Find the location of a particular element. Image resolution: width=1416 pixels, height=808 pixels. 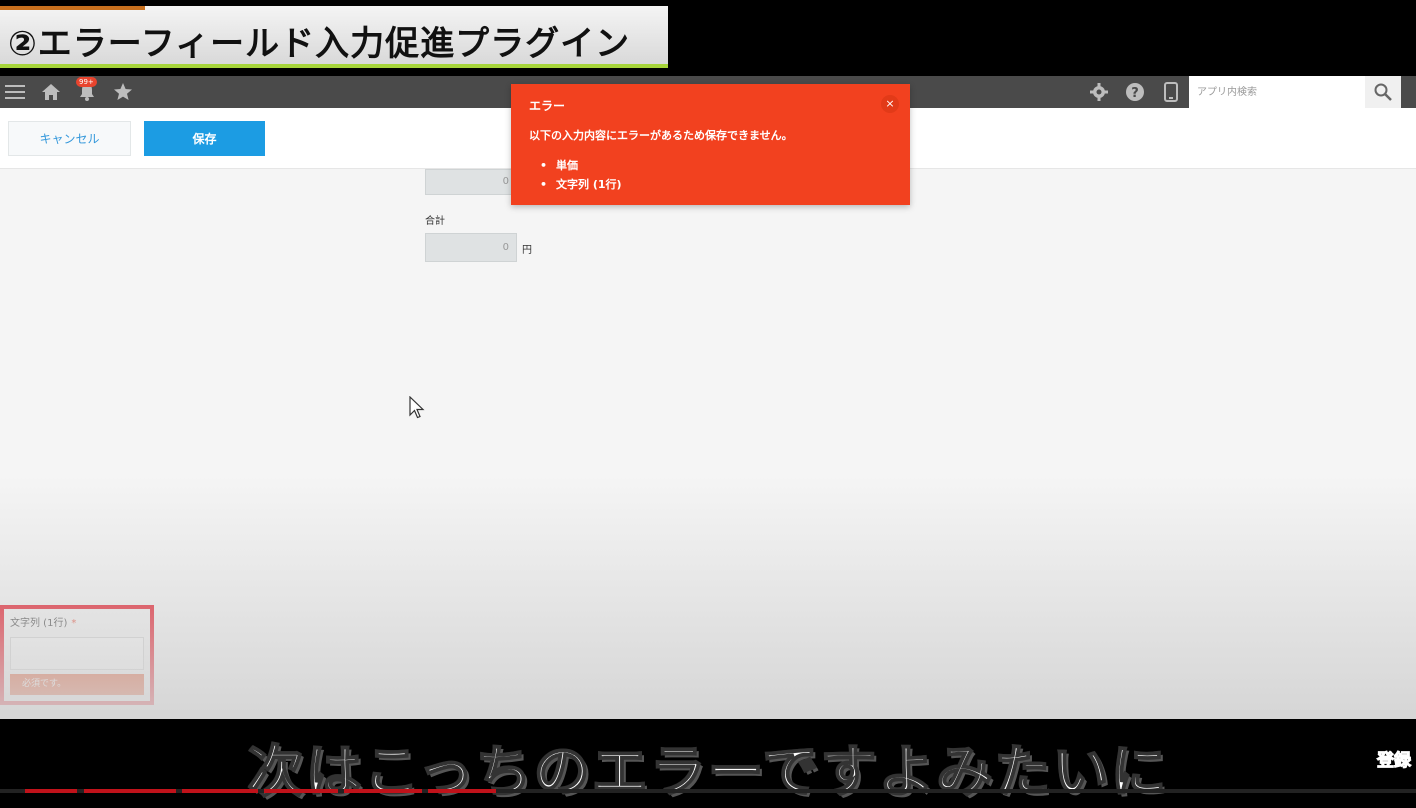

save-button: 保存 is located at coordinates (204, 138).